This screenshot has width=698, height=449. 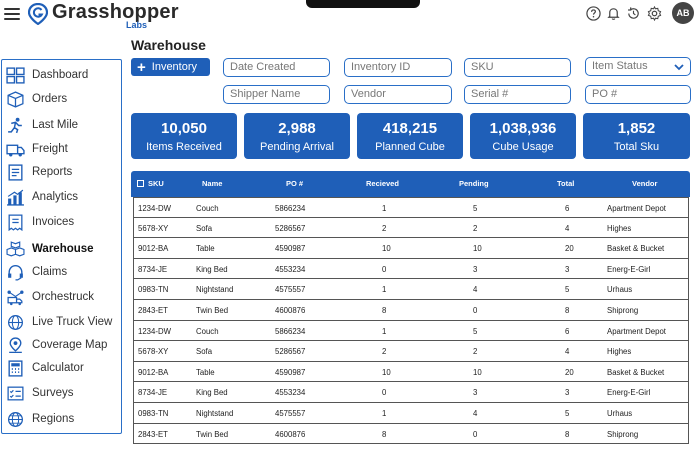 What do you see at coordinates (153, 269) in the screenshot?
I see `cell-sku: 8734-JE` at bounding box center [153, 269].